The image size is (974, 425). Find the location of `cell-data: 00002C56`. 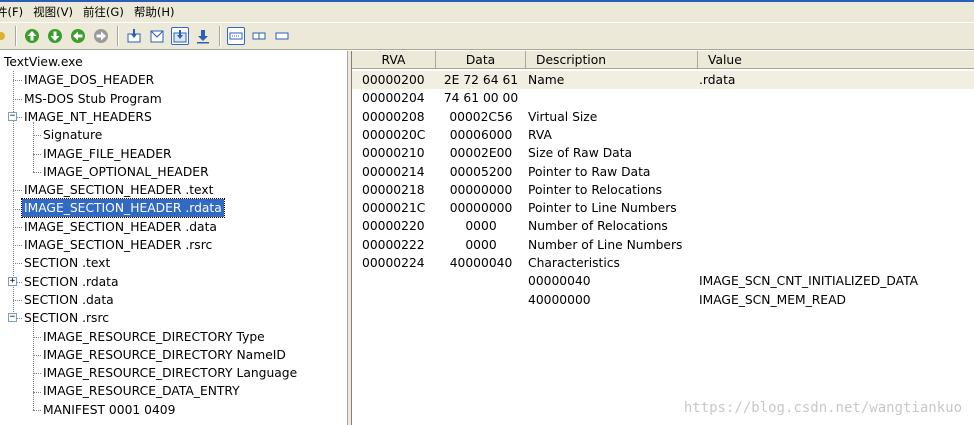

cell-data: 00002C56 is located at coordinates (481, 116).